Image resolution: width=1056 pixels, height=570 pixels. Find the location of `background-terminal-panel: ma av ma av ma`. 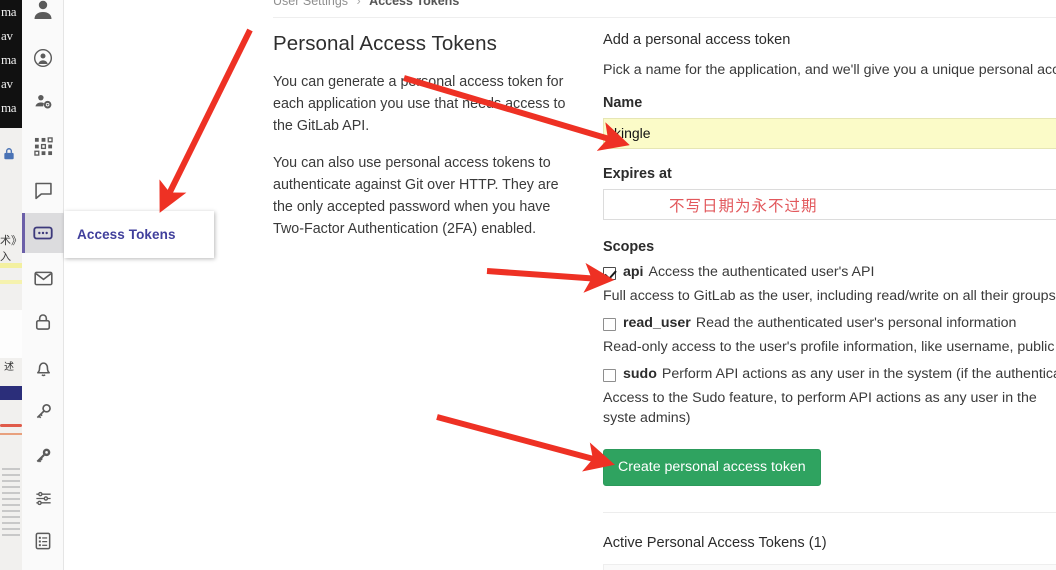

background-terminal-panel: ma av ma av ma is located at coordinates (11, 64).